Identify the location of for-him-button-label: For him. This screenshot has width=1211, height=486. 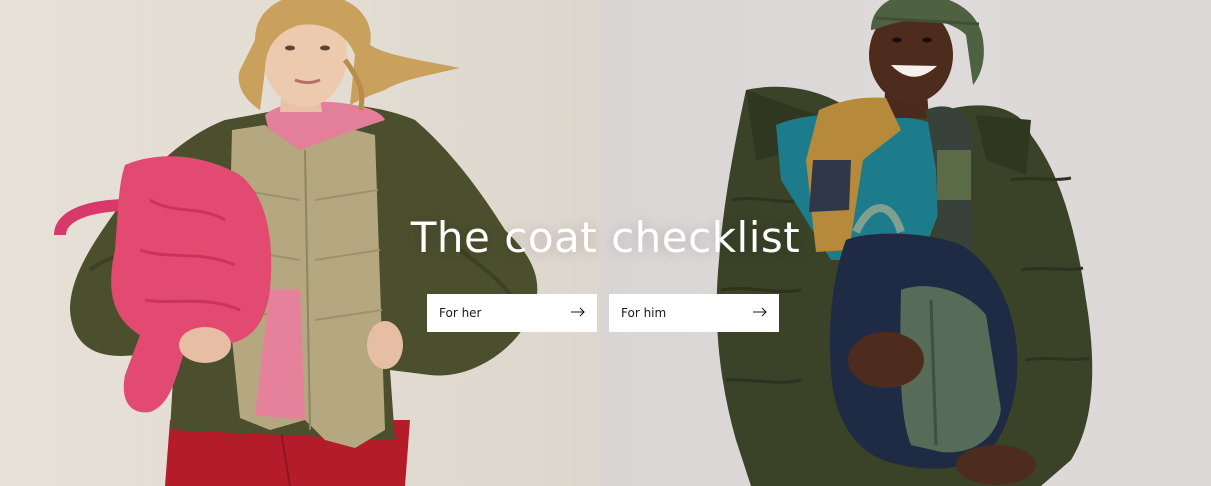
(644, 313).